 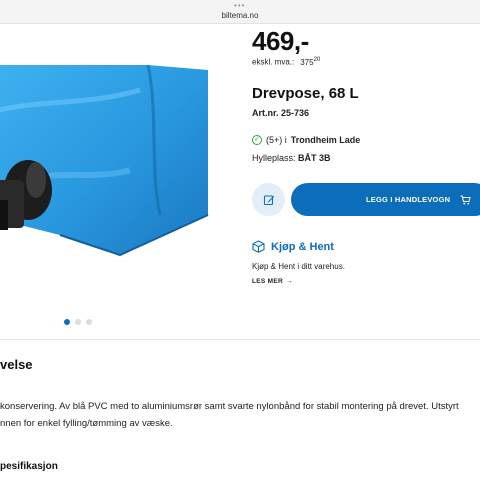 I want to click on shelf-label: Hylleplass:, so click(x=274, y=158).